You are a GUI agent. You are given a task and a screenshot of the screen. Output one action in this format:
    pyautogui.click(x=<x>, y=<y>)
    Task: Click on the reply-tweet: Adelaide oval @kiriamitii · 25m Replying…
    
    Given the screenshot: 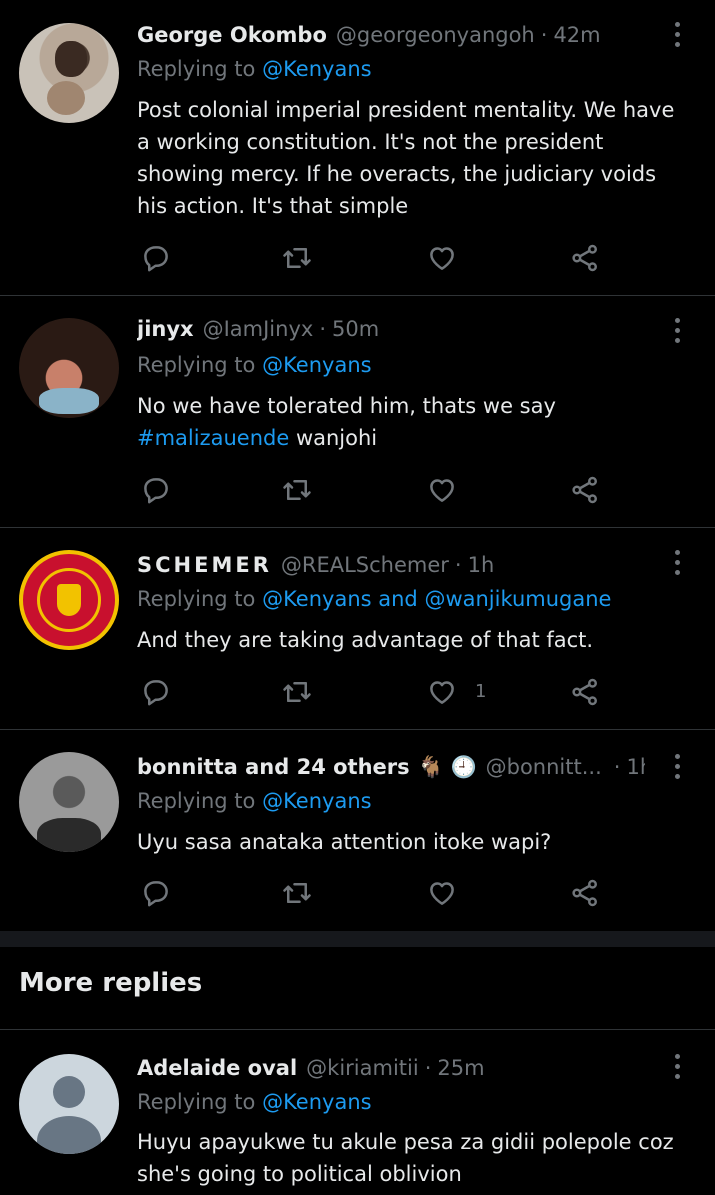 What is the action you would take?
    pyautogui.click(x=357, y=1112)
    